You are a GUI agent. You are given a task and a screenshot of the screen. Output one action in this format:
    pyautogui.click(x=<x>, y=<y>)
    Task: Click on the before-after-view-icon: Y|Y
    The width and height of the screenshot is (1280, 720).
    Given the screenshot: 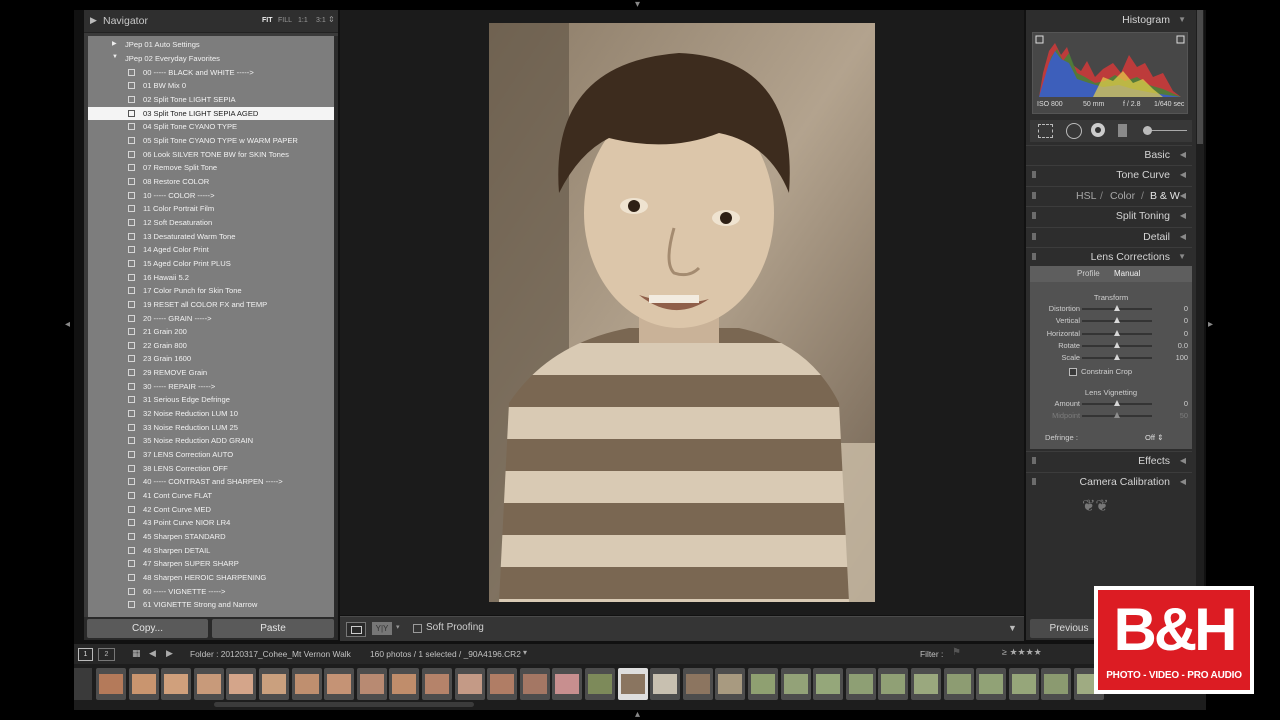 What is the action you would take?
    pyautogui.click(x=382, y=628)
    